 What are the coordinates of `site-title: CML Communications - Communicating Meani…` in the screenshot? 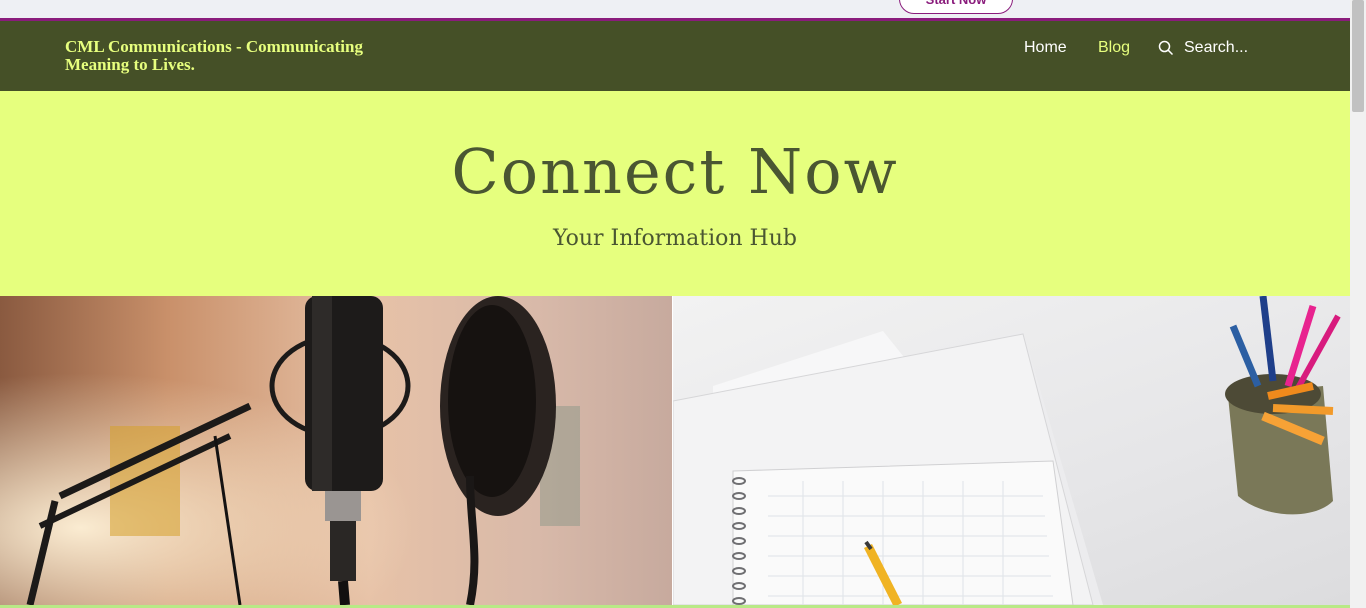 It's located at (225, 56).